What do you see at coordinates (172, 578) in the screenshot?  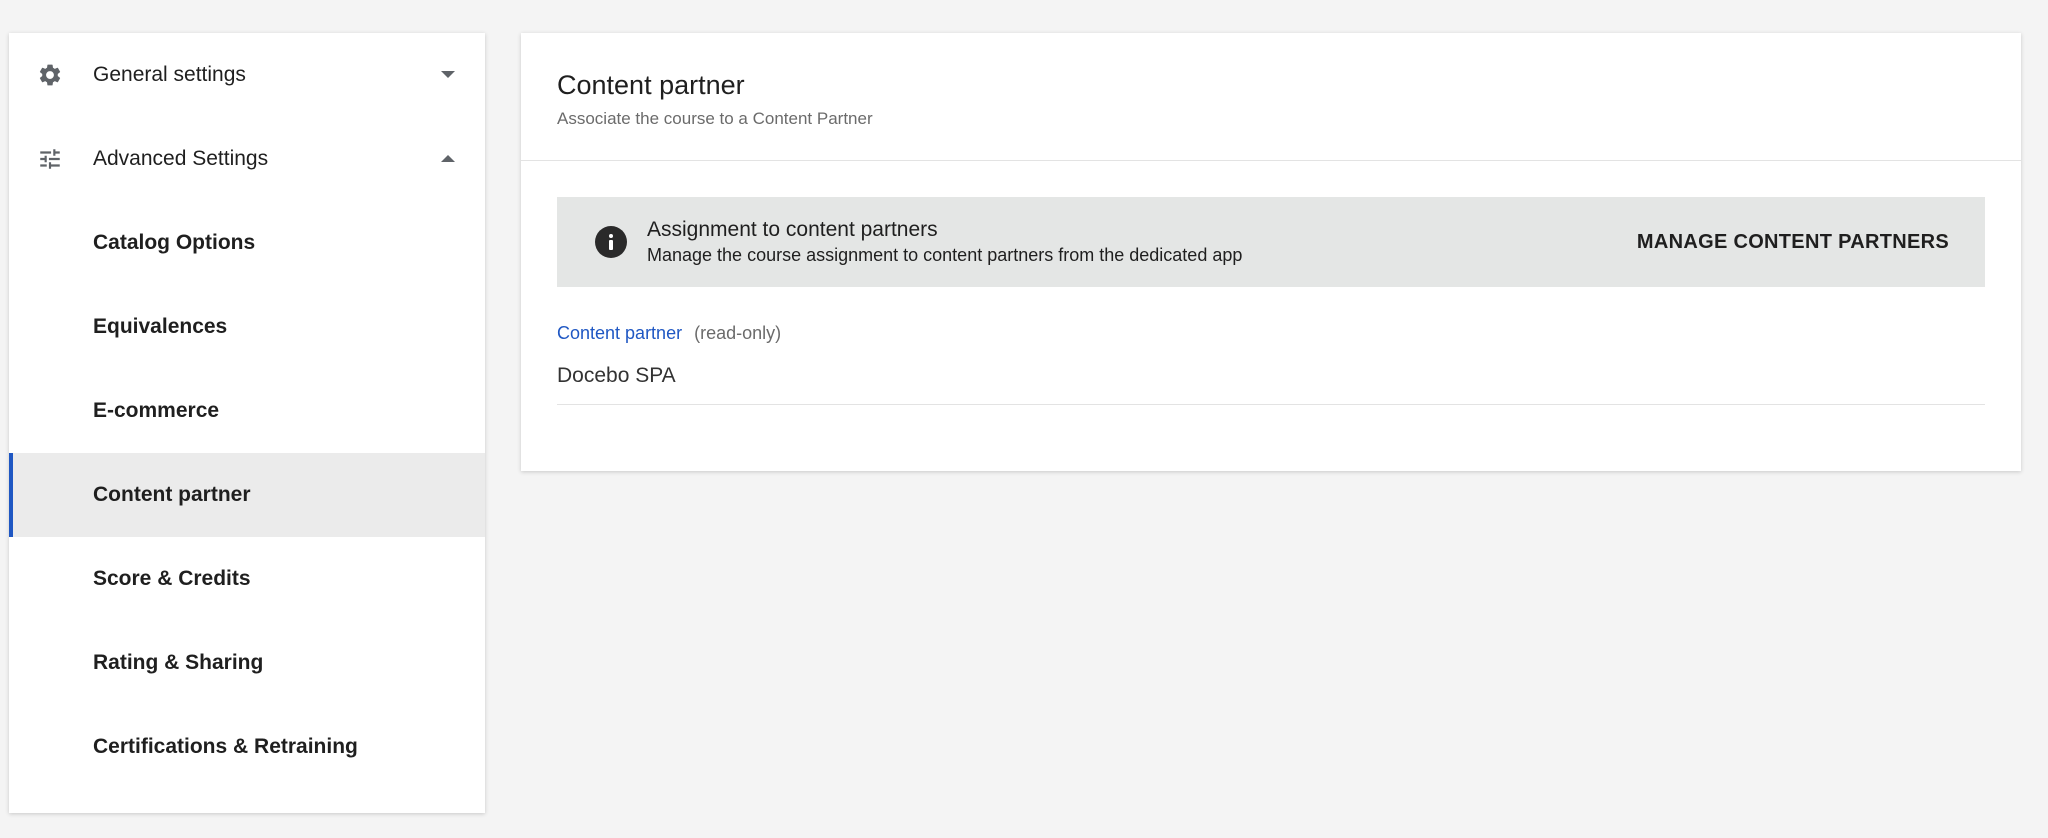 I see `sidebar-item-label: Score & Credits` at bounding box center [172, 578].